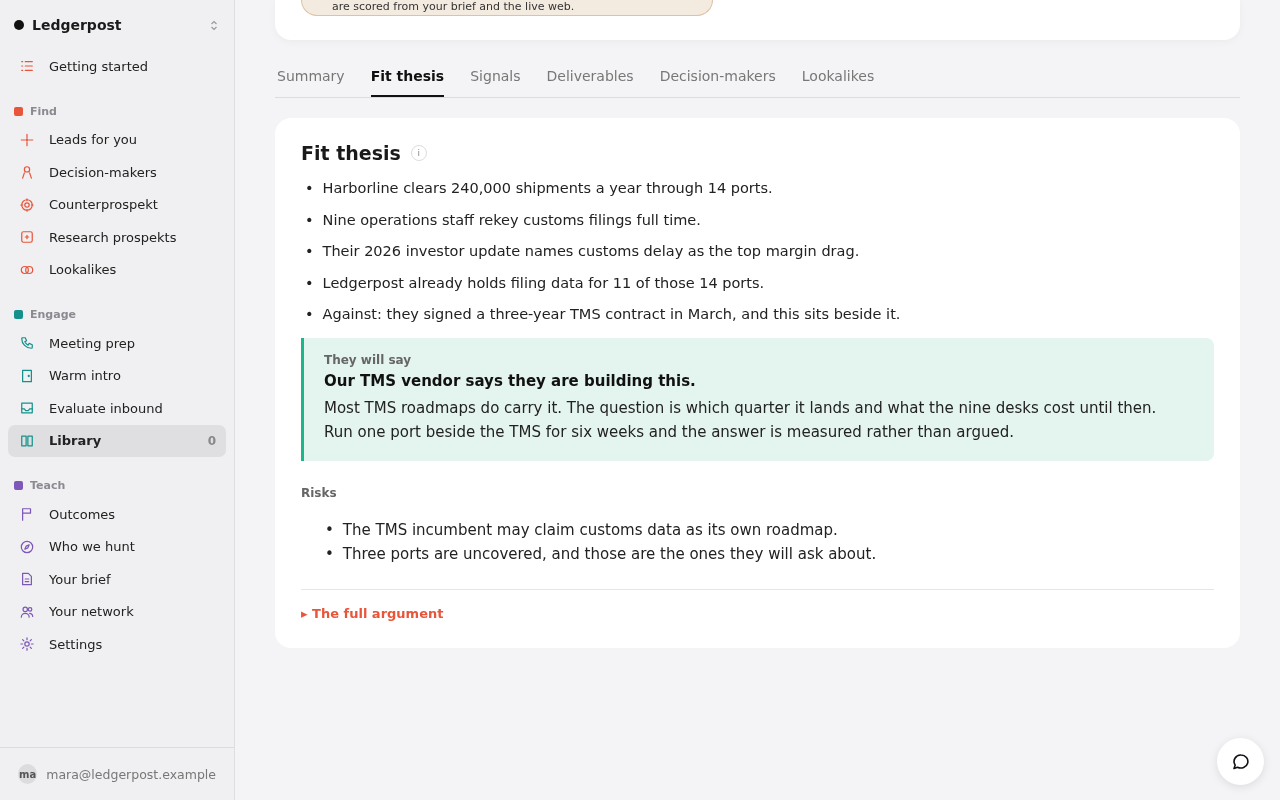 Image resolution: width=1280 pixels, height=800 pixels. Describe the element at coordinates (611, 314) in the screenshot. I see `bullet-point: Against: they signed a three-year TMS contract in March, and this sits beside it.` at that location.